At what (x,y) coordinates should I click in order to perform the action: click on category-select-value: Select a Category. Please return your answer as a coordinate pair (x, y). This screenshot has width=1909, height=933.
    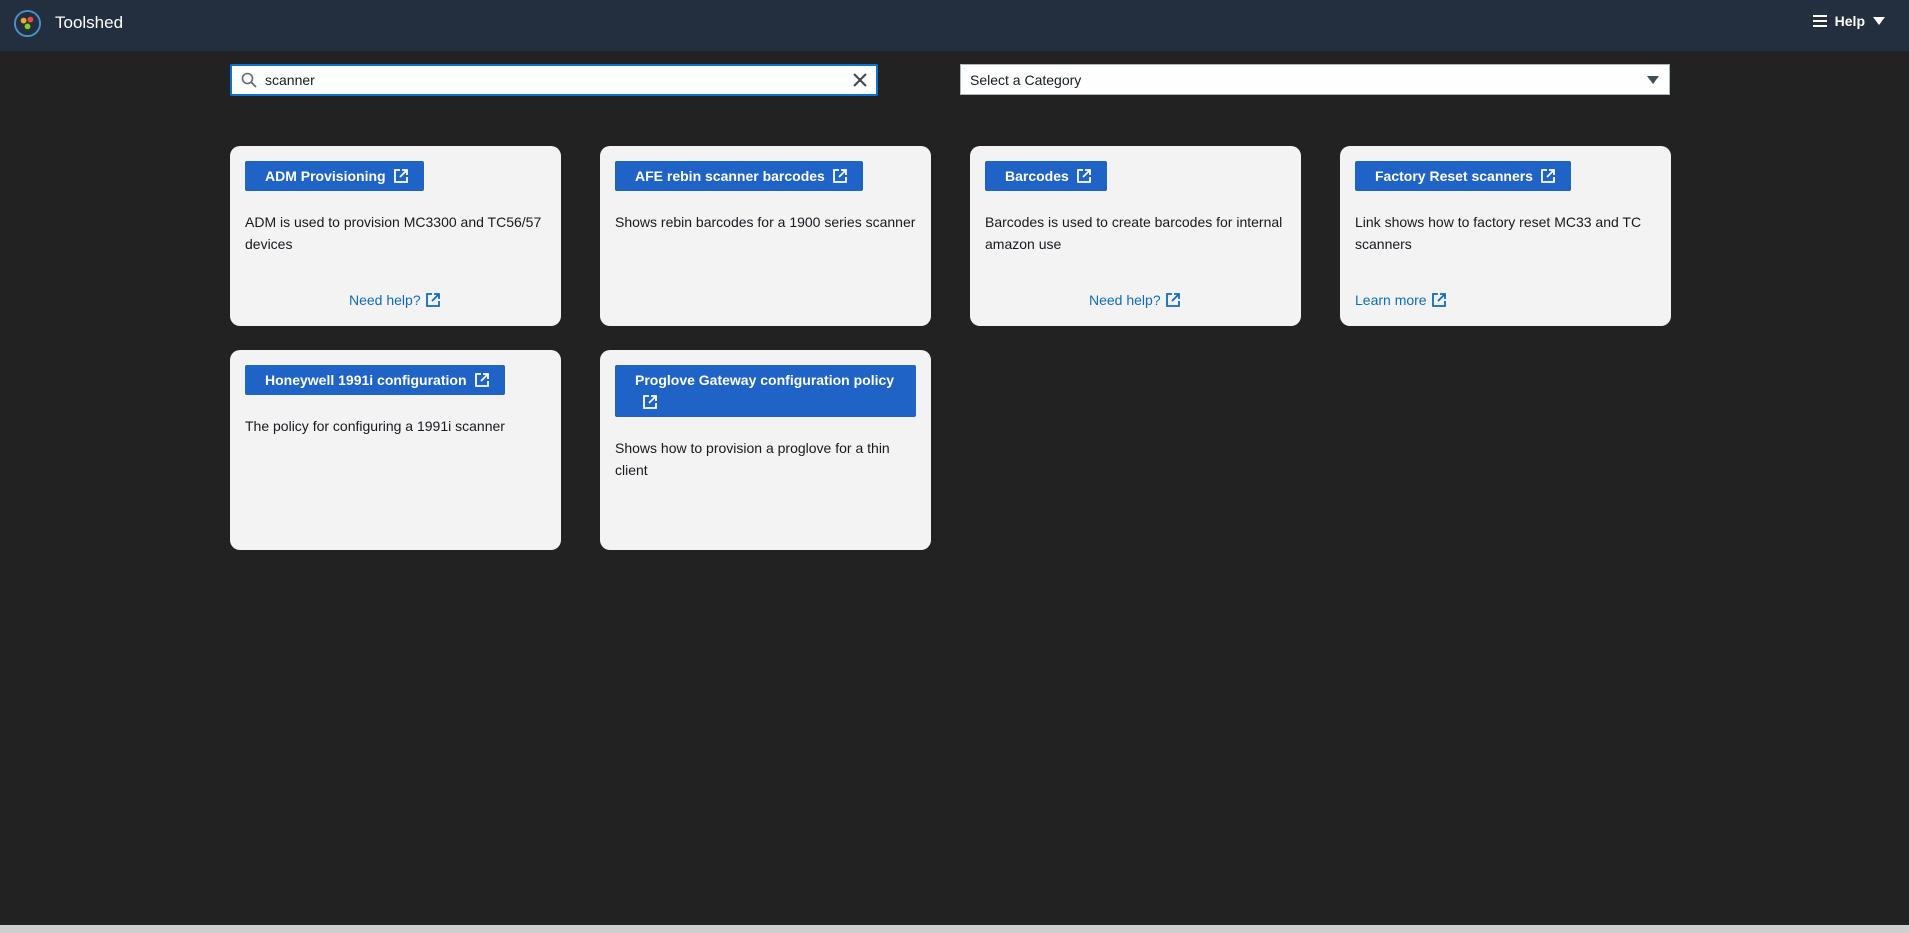
    Looking at the image, I should click on (1026, 79).